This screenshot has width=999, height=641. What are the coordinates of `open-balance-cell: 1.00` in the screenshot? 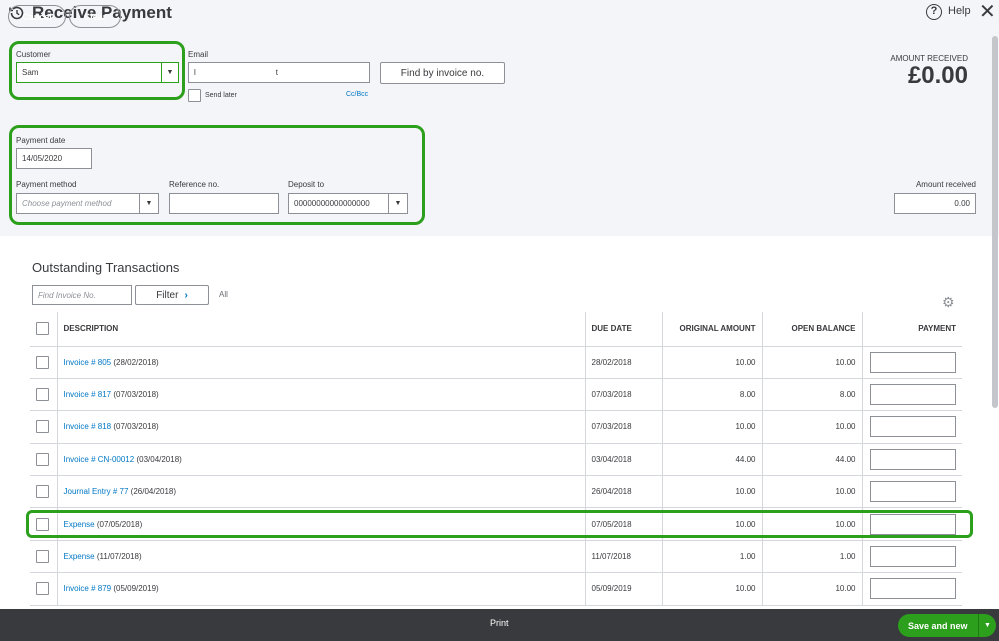 It's located at (812, 557).